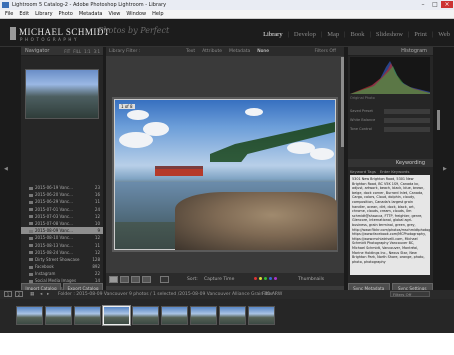 The height and width of the screenshot is (355, 454). Describe the element at coordinates (157, 14) in the screenshot. I see `menu-help: Help` at that location.